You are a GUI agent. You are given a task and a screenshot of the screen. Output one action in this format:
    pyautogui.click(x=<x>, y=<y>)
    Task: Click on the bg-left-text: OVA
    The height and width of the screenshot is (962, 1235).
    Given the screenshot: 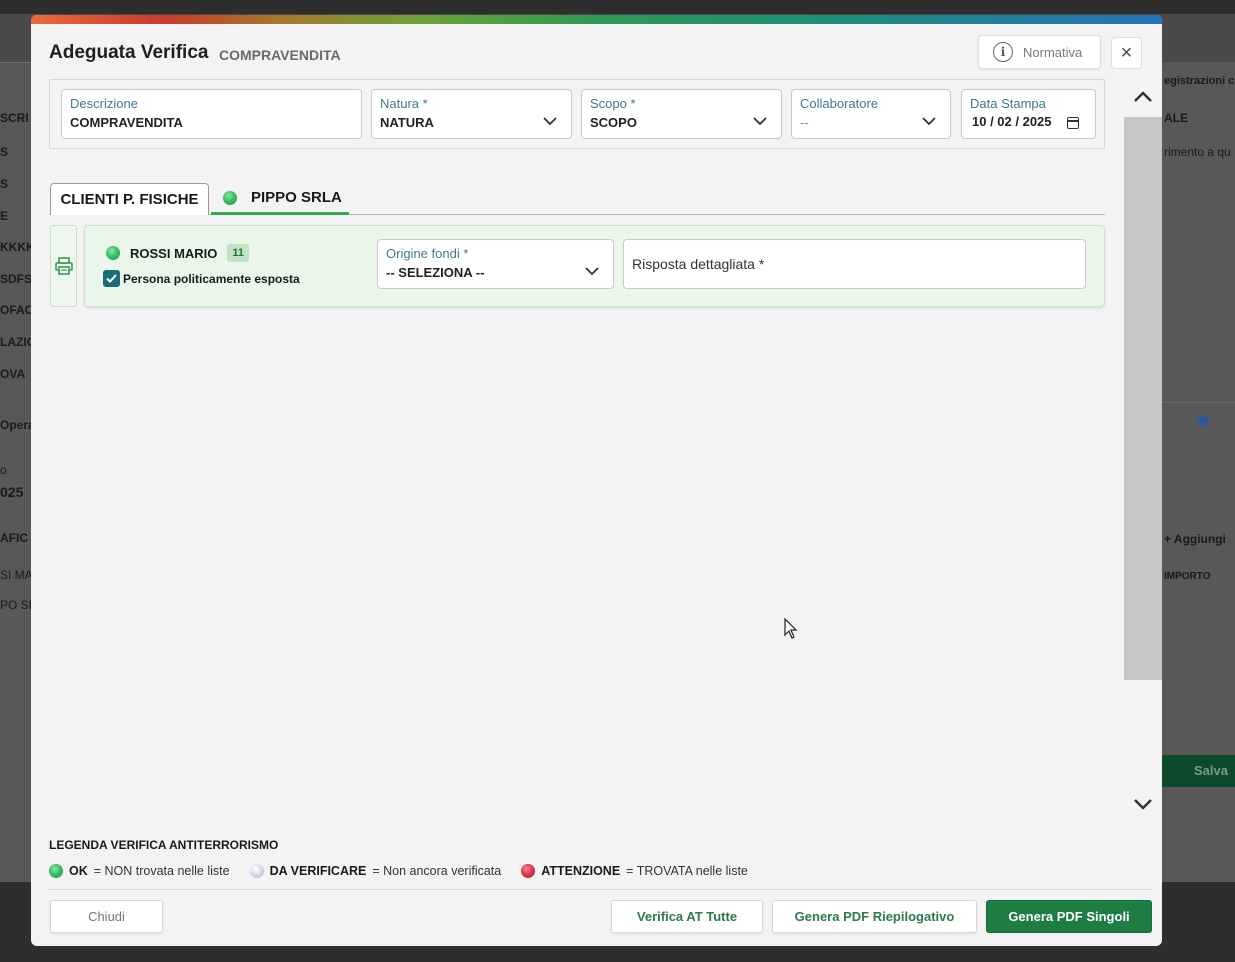 What is the action you would take?
    pyautogui.click(x=13, y=374)
    